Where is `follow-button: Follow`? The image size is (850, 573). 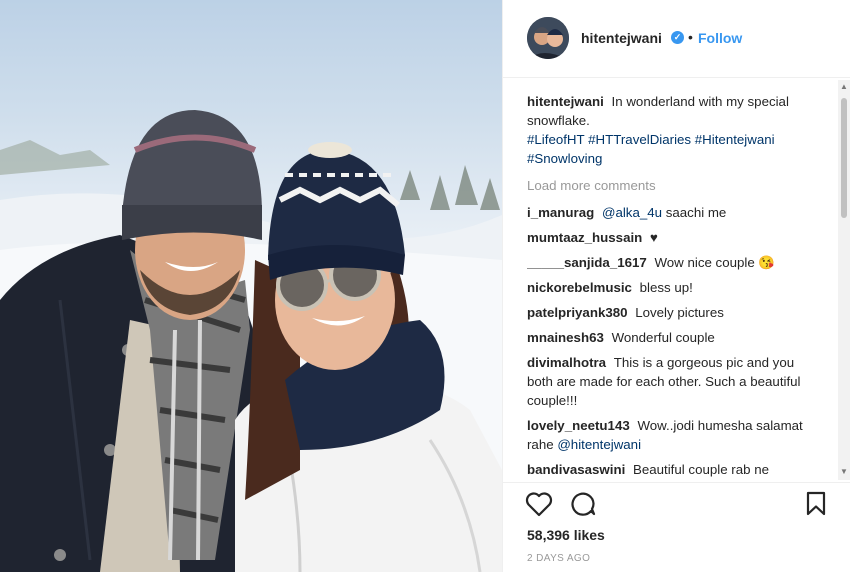
follow-button: Follow is located at coordinates (720, 38).